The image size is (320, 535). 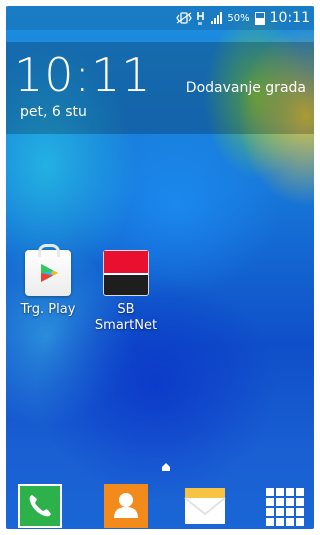 I want to click on status-bar: 50% 10:11, so click(x=160, y=18).